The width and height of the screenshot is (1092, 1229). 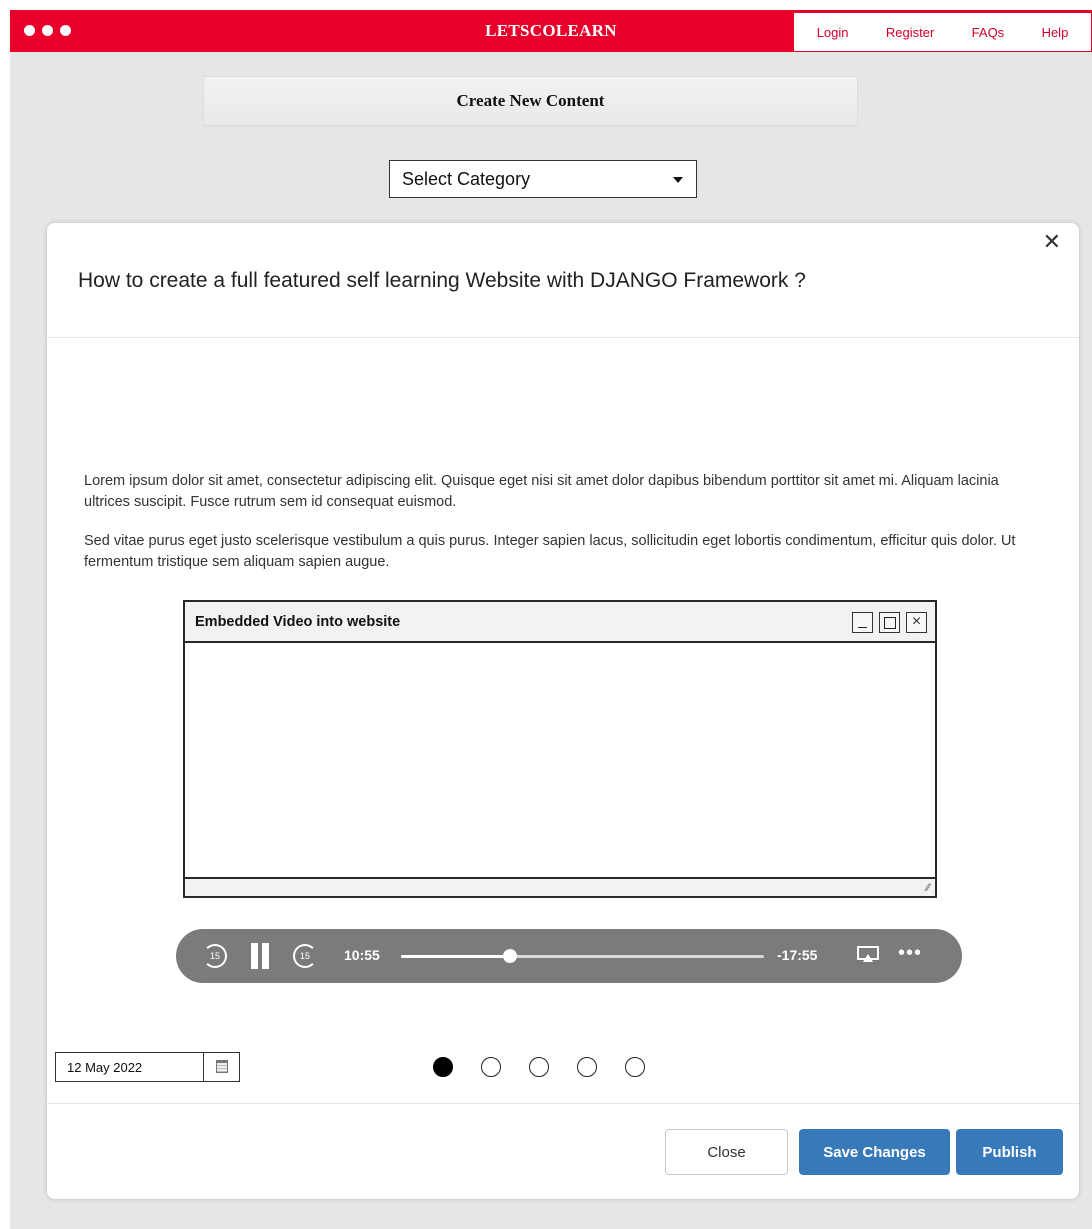 What do you see at coordinates (147, 1067) in the screenshot?
I see `date-picker: 12 May 2022` at bounding box center [147, 1067].